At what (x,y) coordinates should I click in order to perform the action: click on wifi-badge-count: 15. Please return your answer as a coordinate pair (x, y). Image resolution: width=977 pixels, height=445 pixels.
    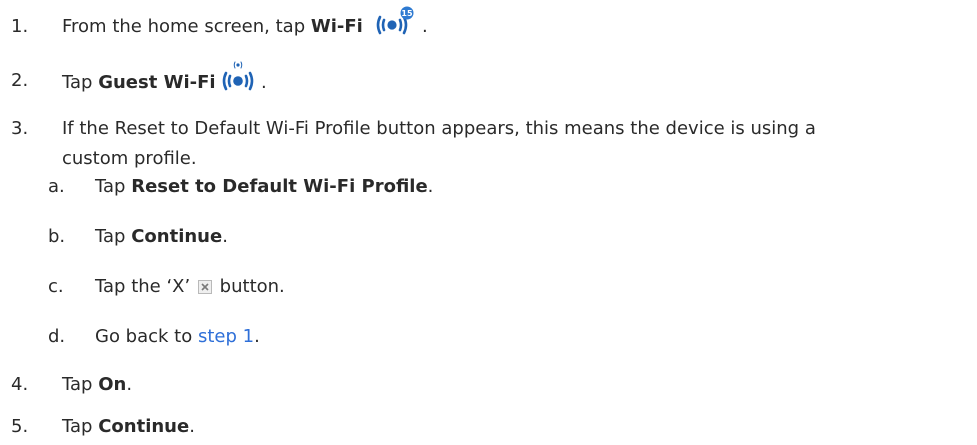
    Looking at the image, I should click on (408, 13).